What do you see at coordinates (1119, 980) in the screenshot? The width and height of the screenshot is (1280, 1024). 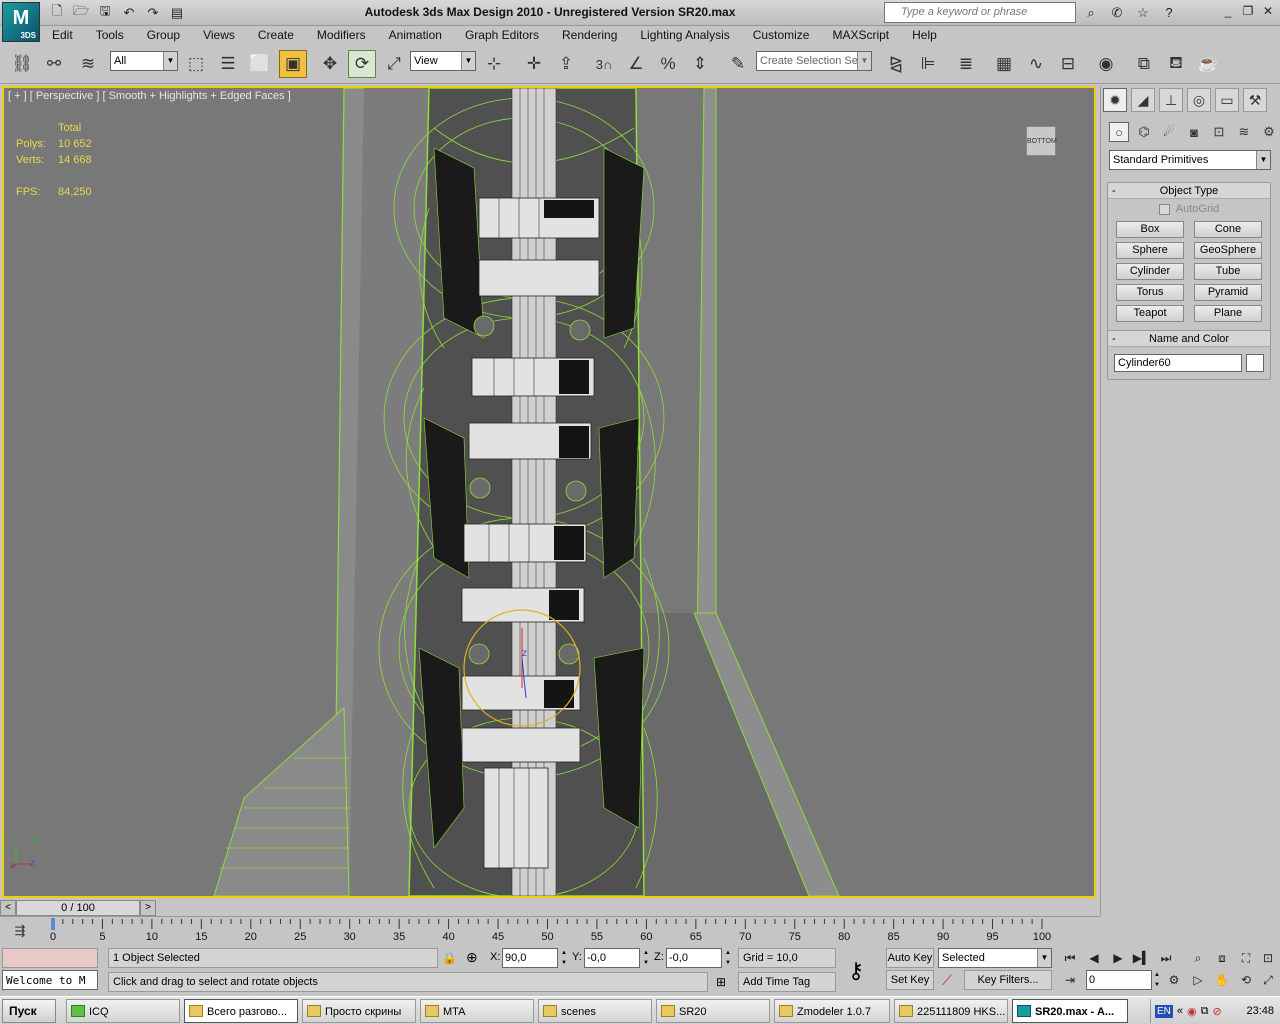 I see `current-frame-input: 0` at bounding box center [1119, 980].